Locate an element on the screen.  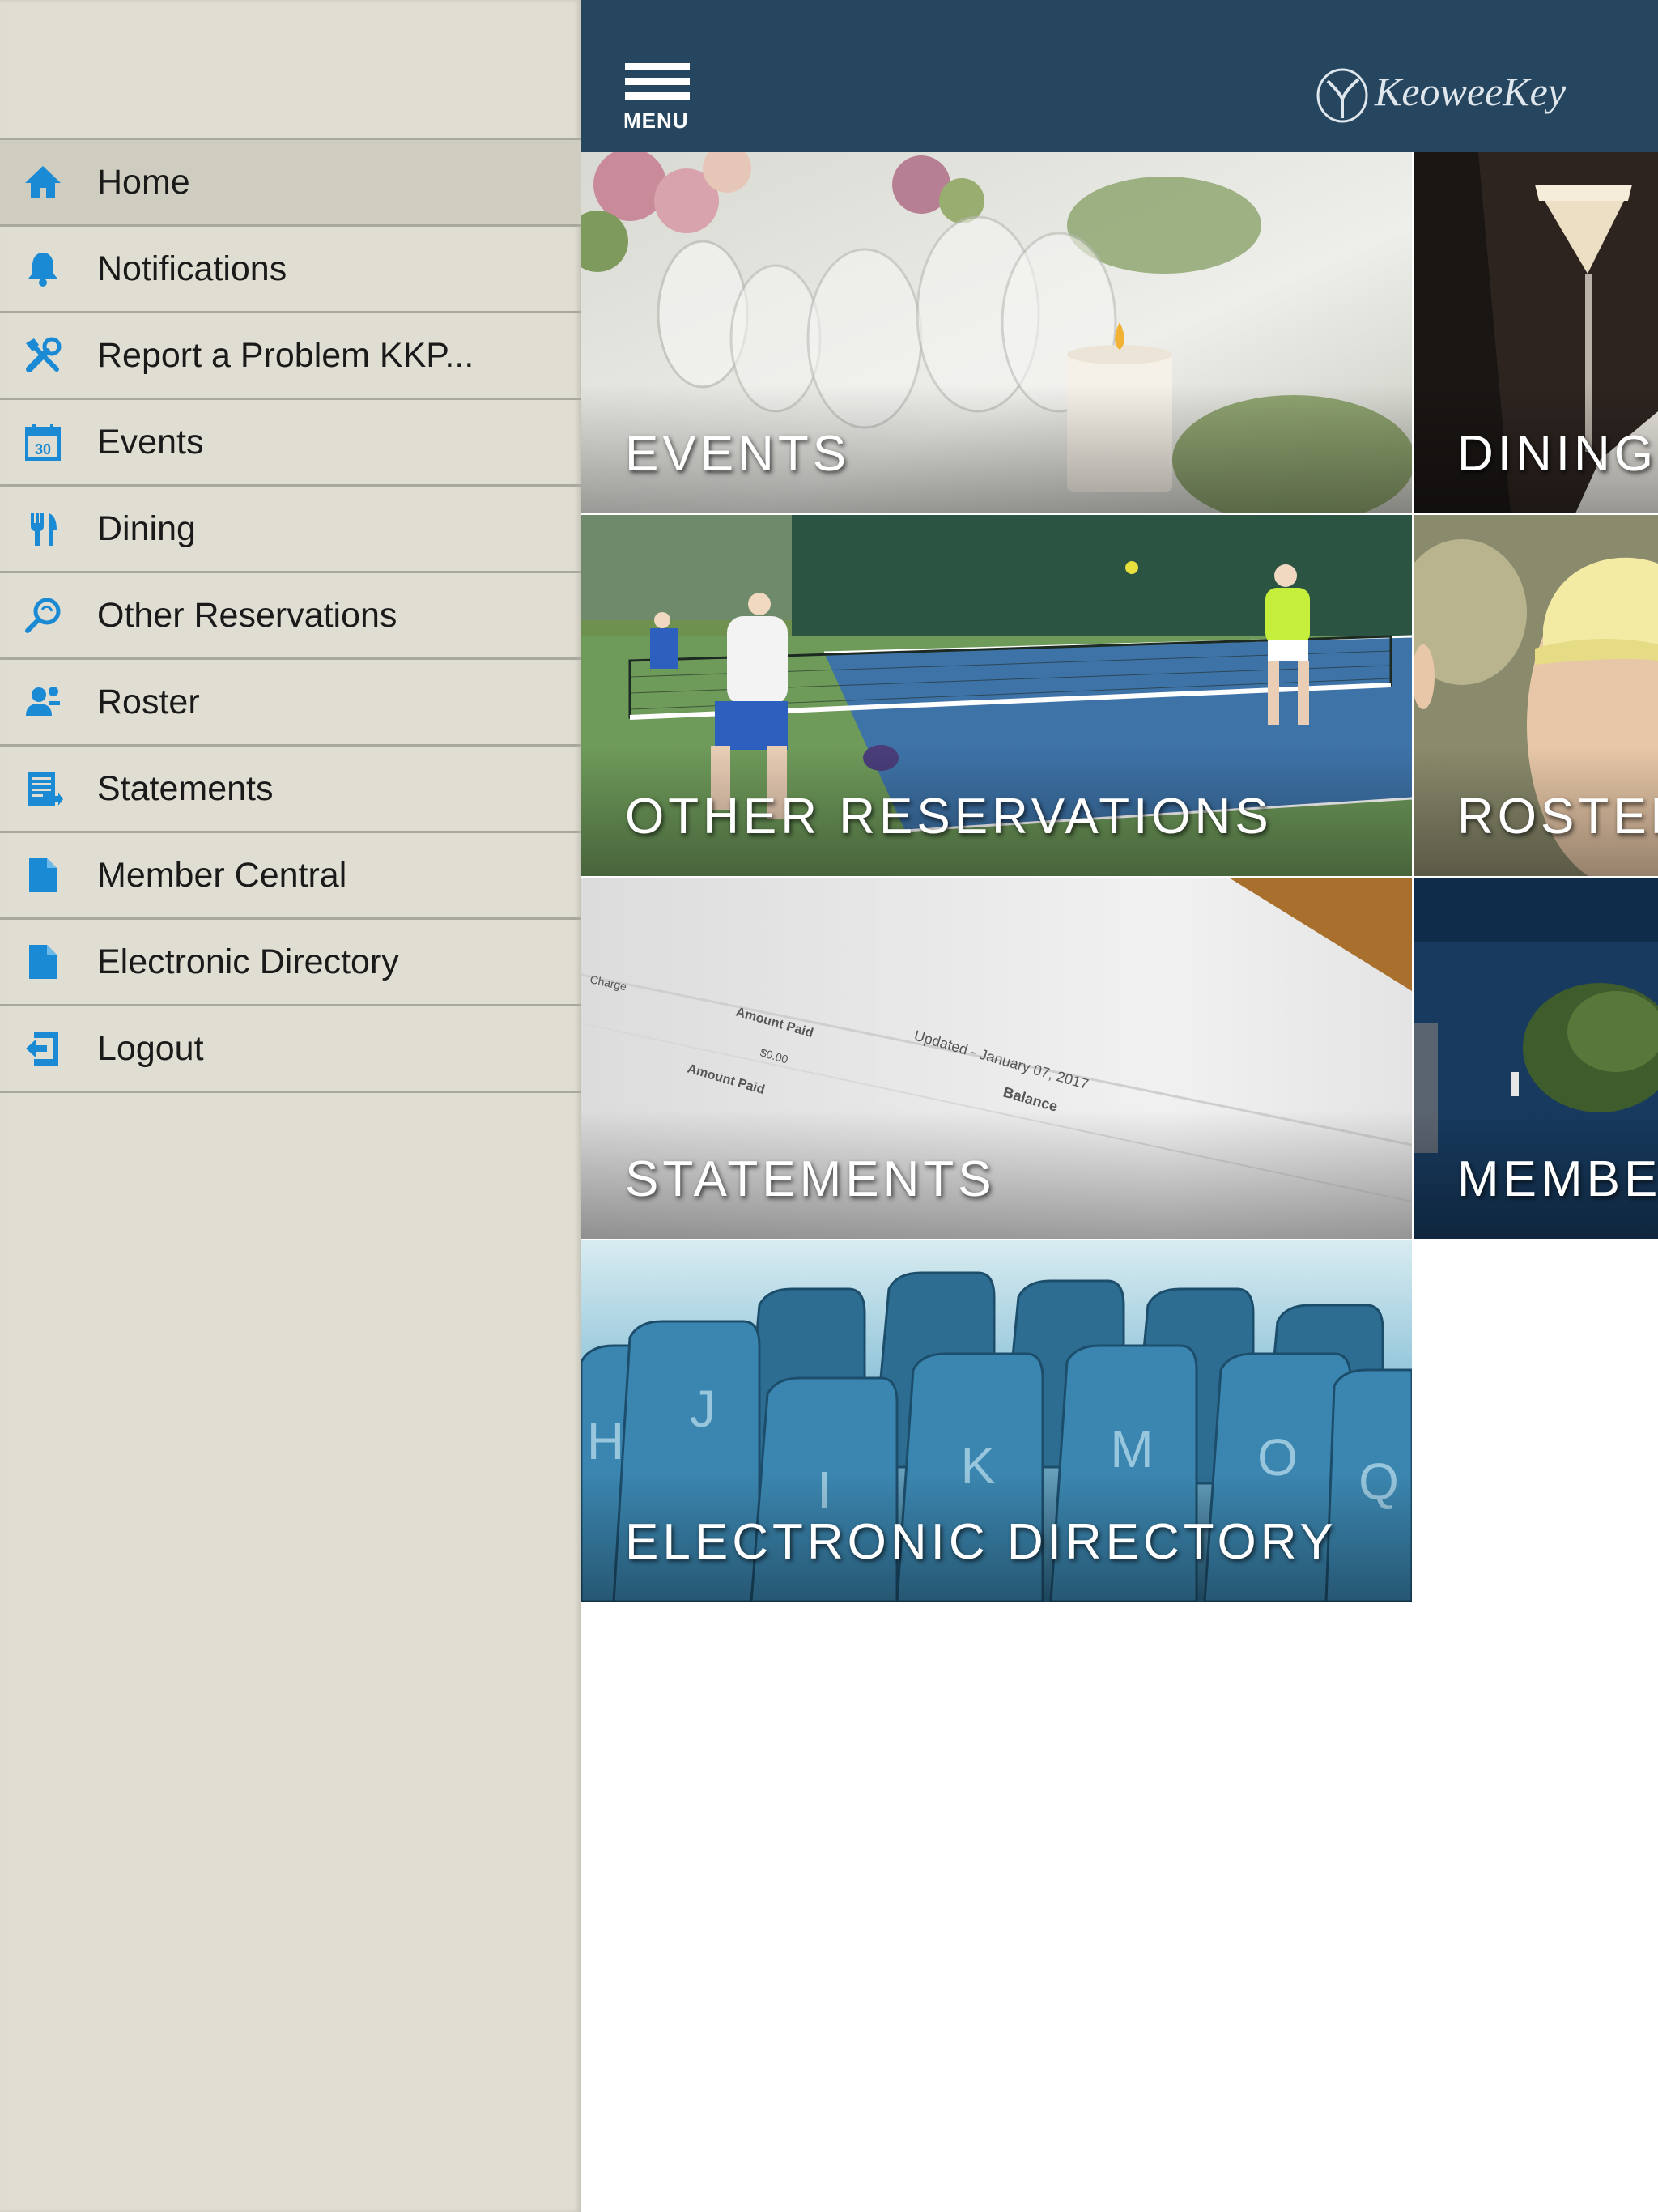
nav-item-events: 30 Events is located at coordinates (290, 443).